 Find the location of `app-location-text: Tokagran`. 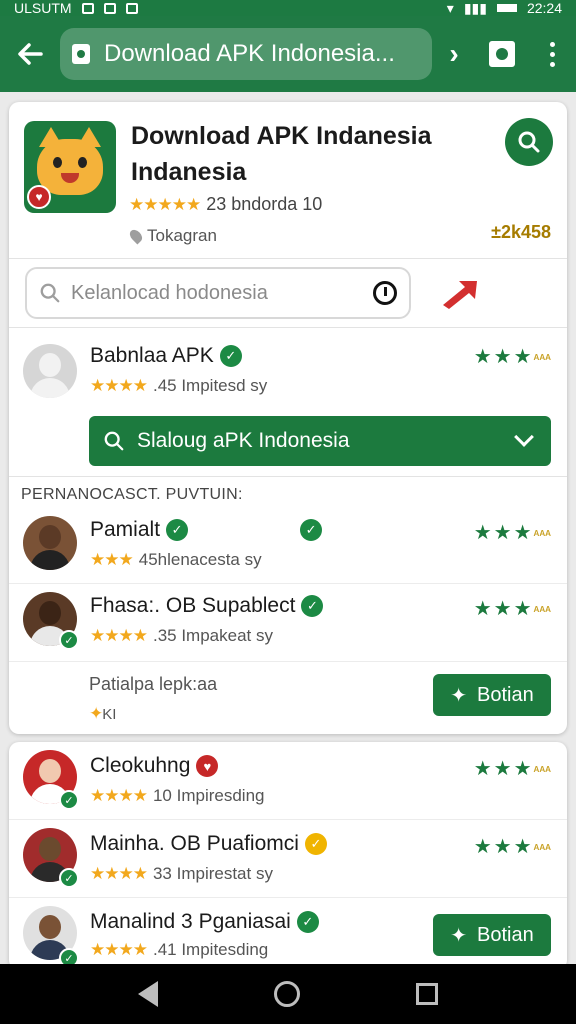

app-location-text: Tokagran is located at coordinates (182, 235).